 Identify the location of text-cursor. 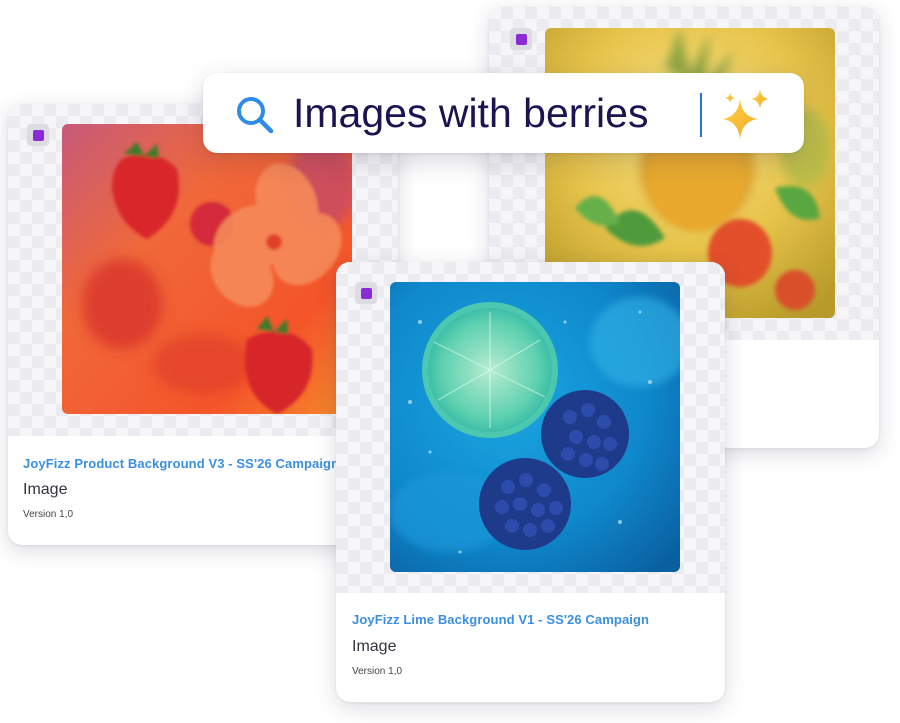
(701, 115).